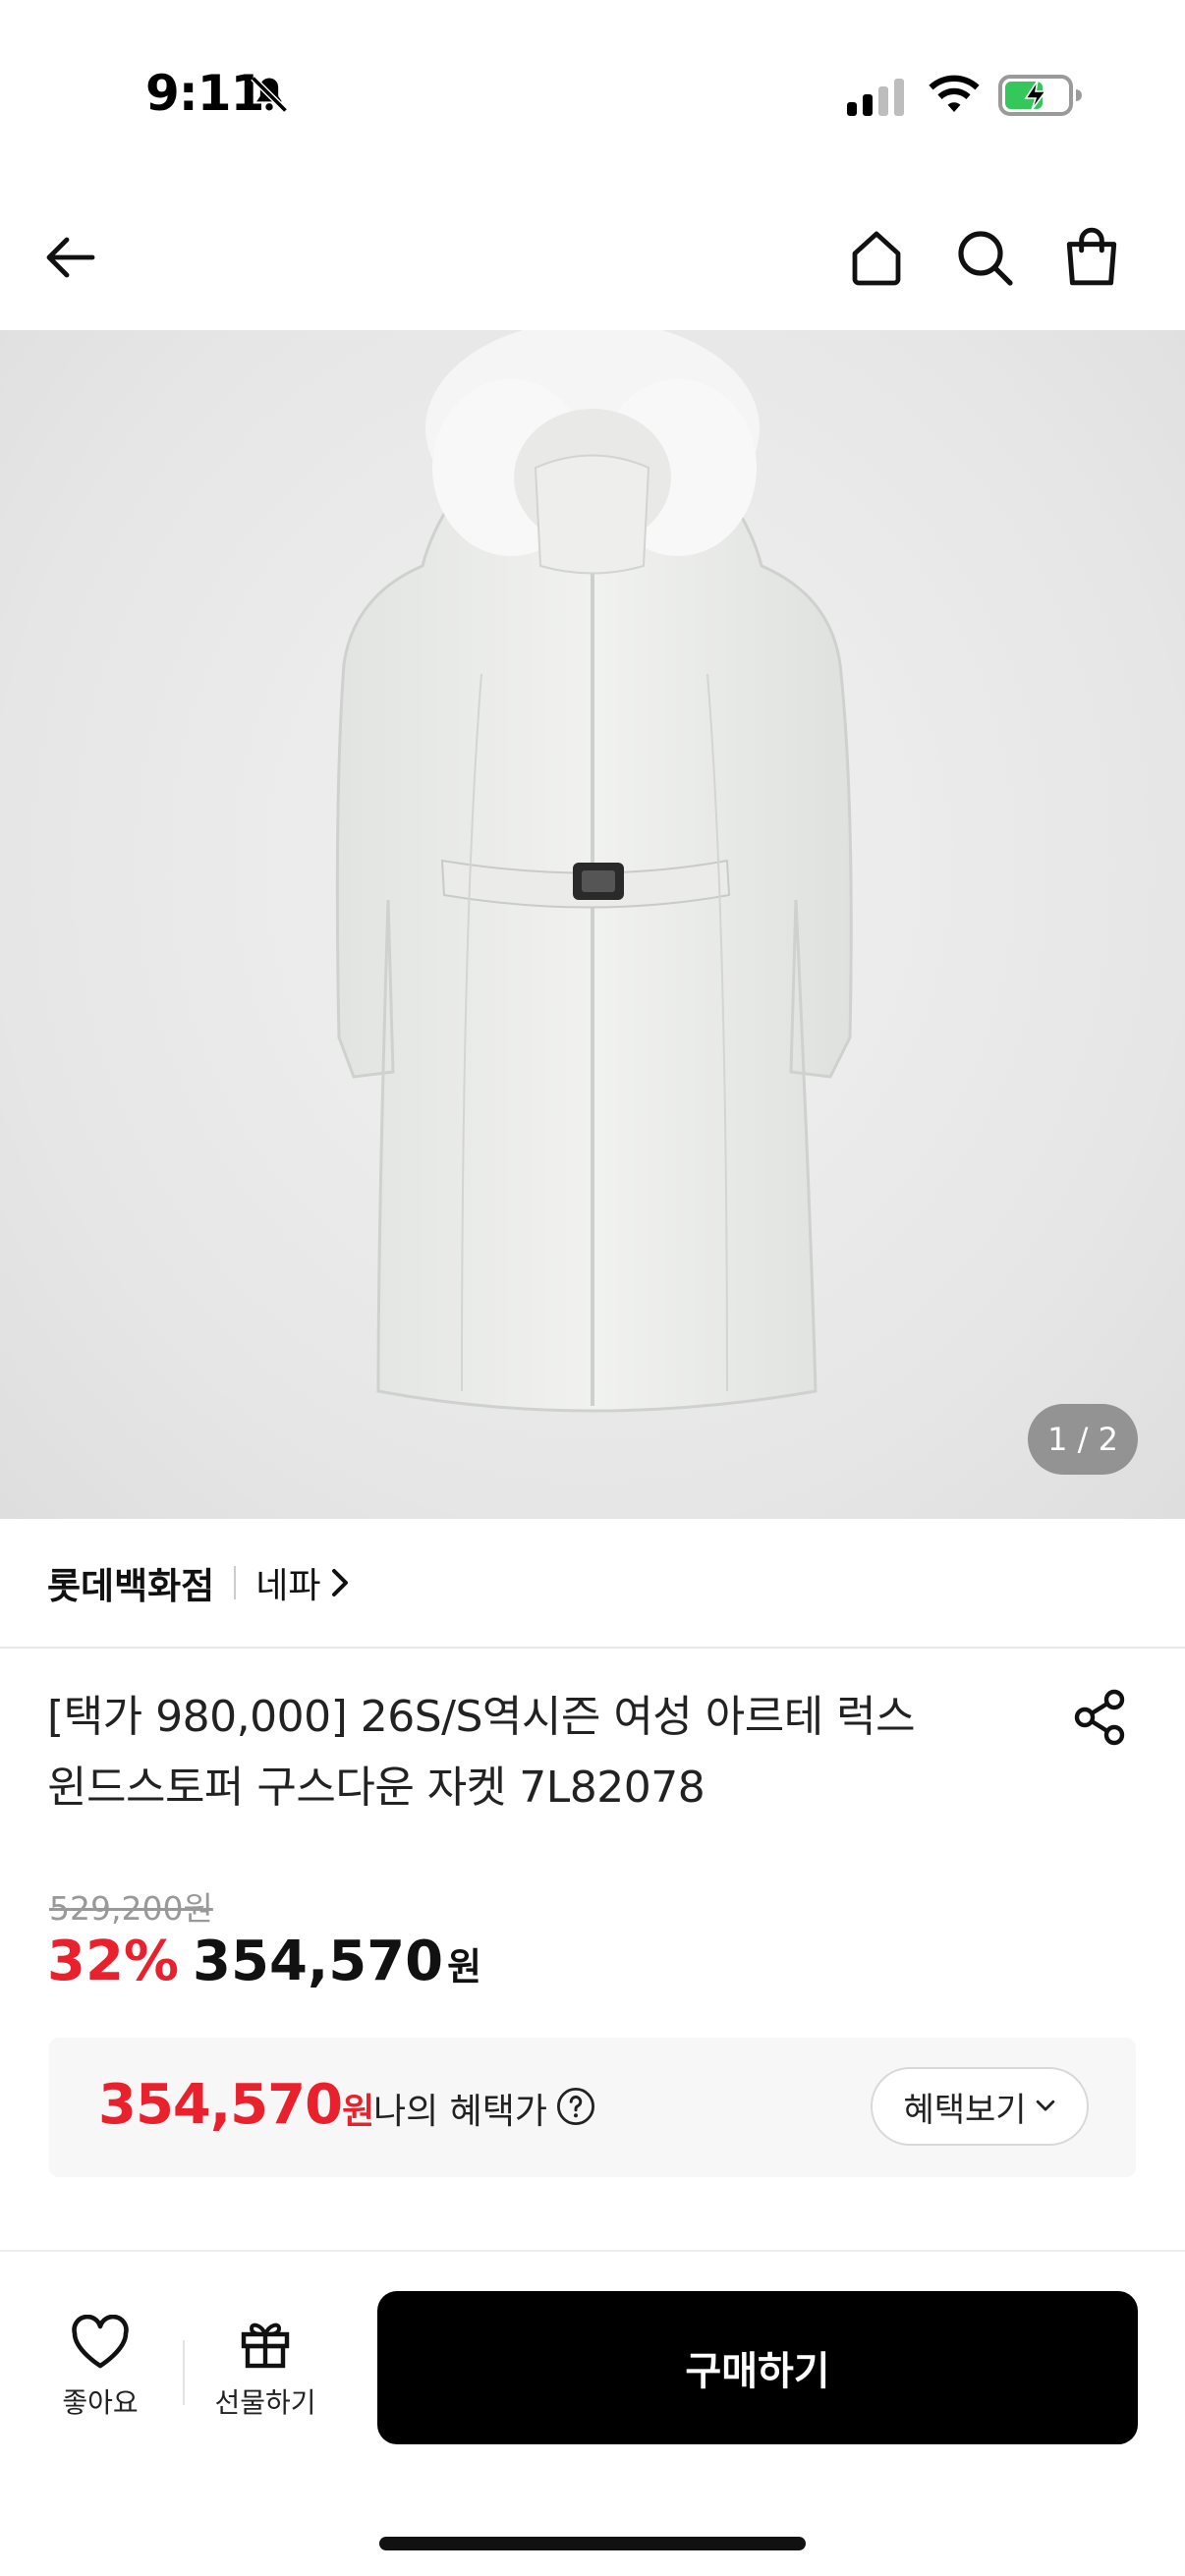  I want to click on benefit-label: 나의 혜택가, so click(461, 2112).